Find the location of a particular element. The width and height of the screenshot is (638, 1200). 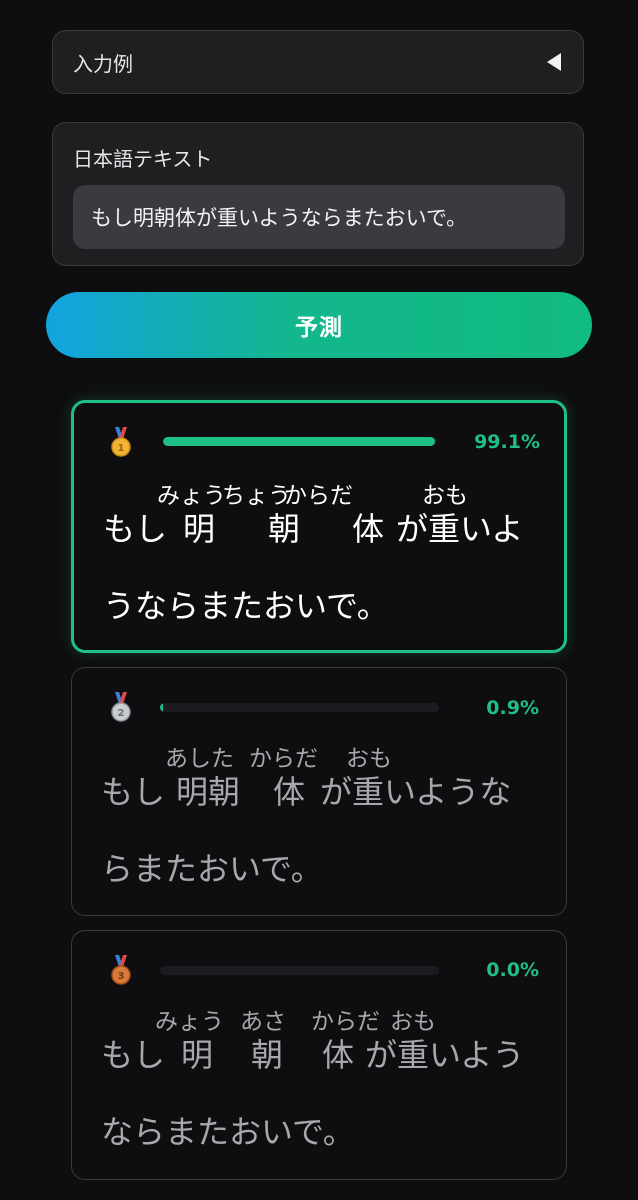

japanese-text-panel: 日本語テキスト もし明朝体が重いようならまたおいで。 is located at coordinates (318, 194).